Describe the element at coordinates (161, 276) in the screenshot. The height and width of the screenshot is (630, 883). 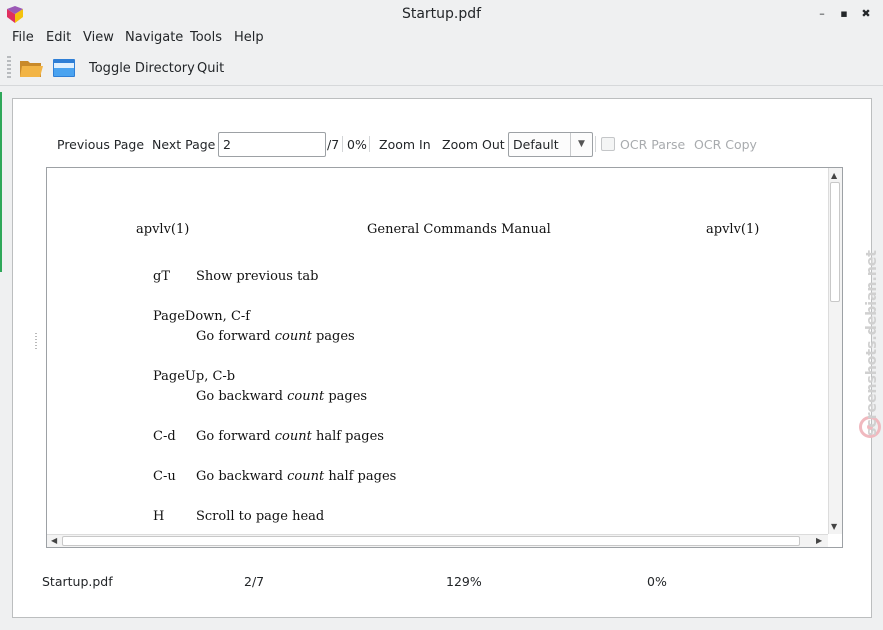
I see `doc-entry-key: gT` at that location.